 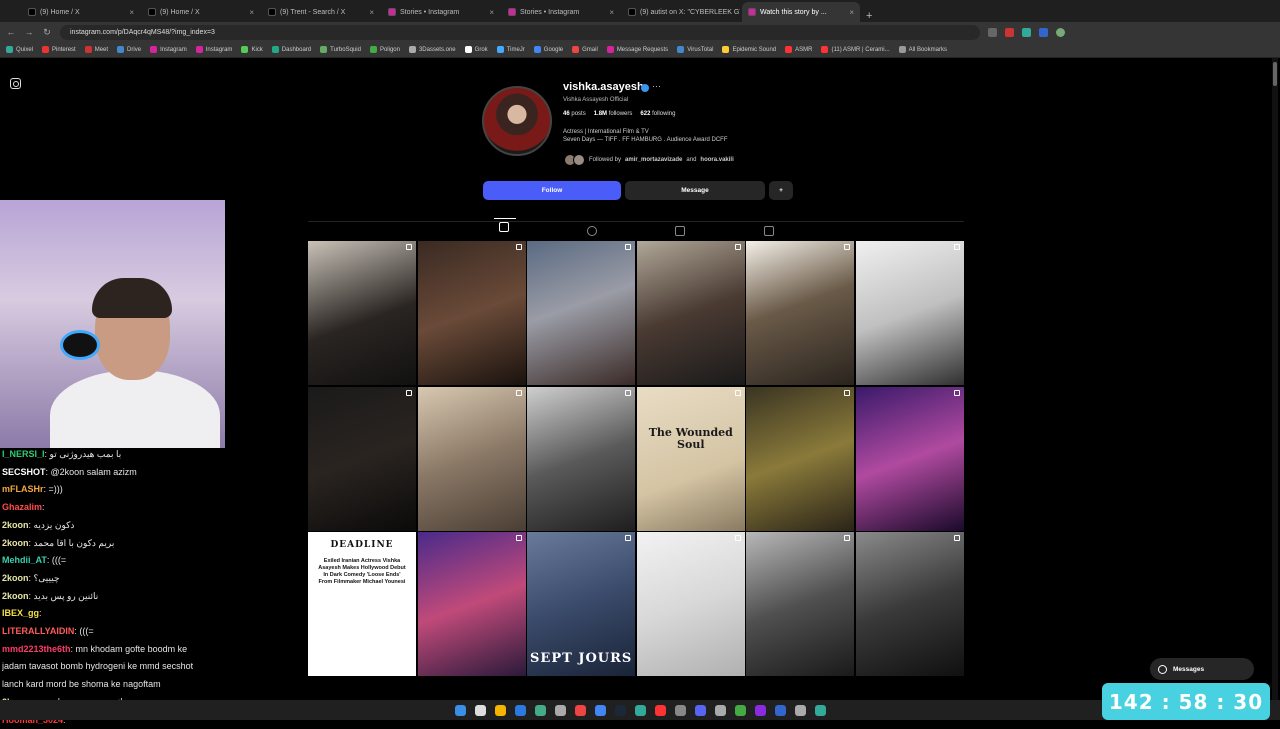 I want to click on back-icon: ←, so click(x=11, y=32).